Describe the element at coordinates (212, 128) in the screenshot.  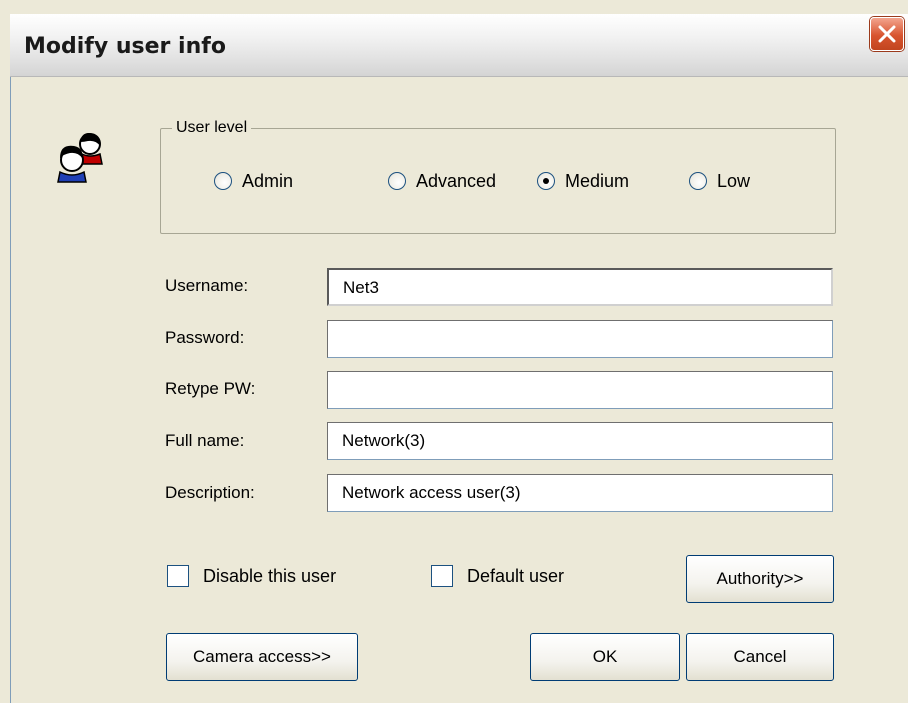
I see `user-level-label: User level` at that location.